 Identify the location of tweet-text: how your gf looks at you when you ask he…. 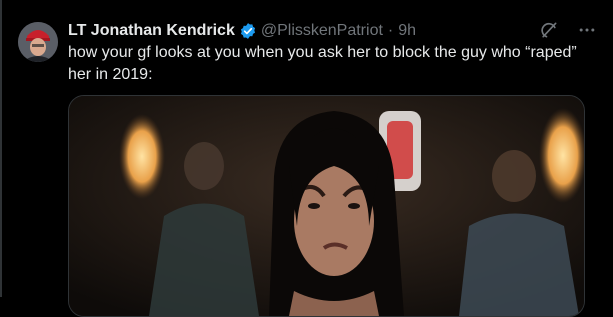
(322, 63).